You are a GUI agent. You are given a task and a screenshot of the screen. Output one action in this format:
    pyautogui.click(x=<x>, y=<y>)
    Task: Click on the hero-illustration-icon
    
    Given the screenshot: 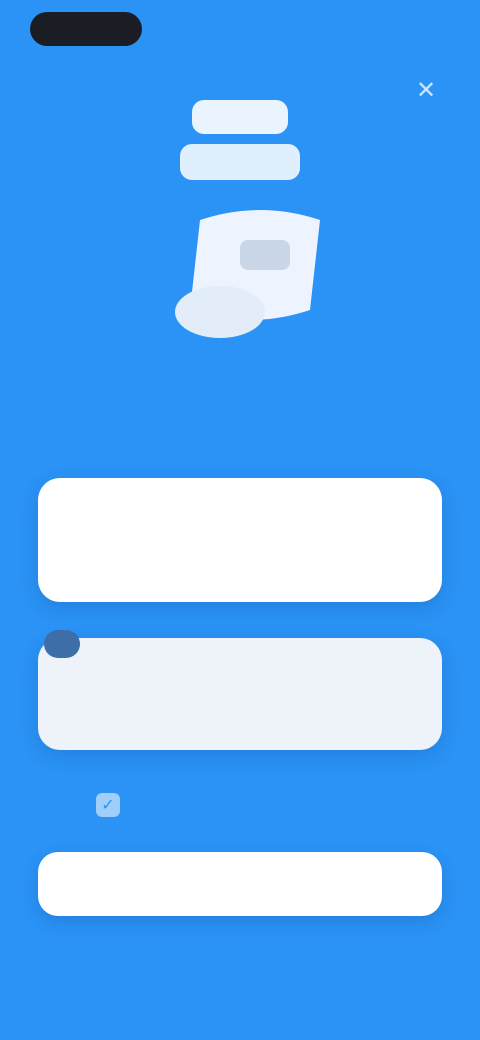 What is the action you would take?
    pyautogui.click(x=247, y=274)
    